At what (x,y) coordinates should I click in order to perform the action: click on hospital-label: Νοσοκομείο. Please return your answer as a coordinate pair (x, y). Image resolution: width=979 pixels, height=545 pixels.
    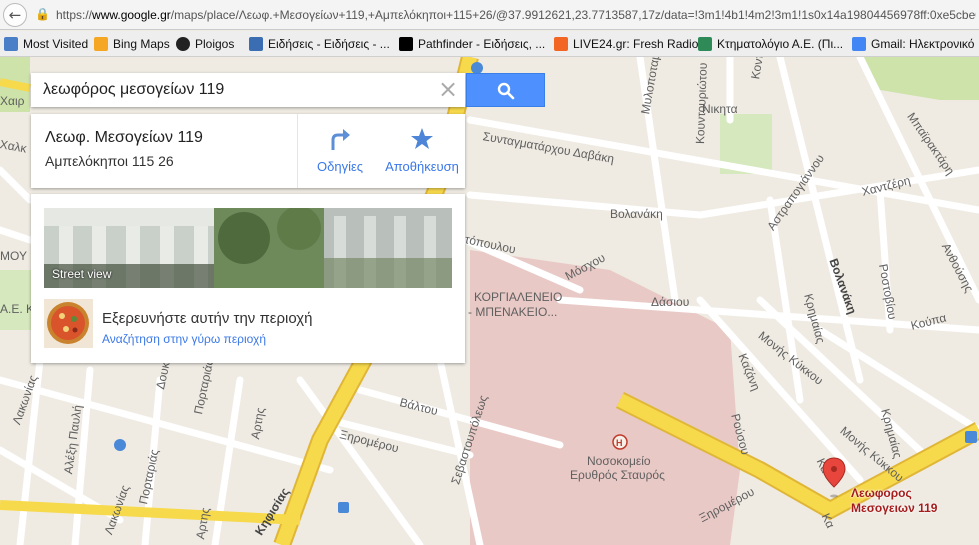
    Looking at the image, I should click on (619, 461).